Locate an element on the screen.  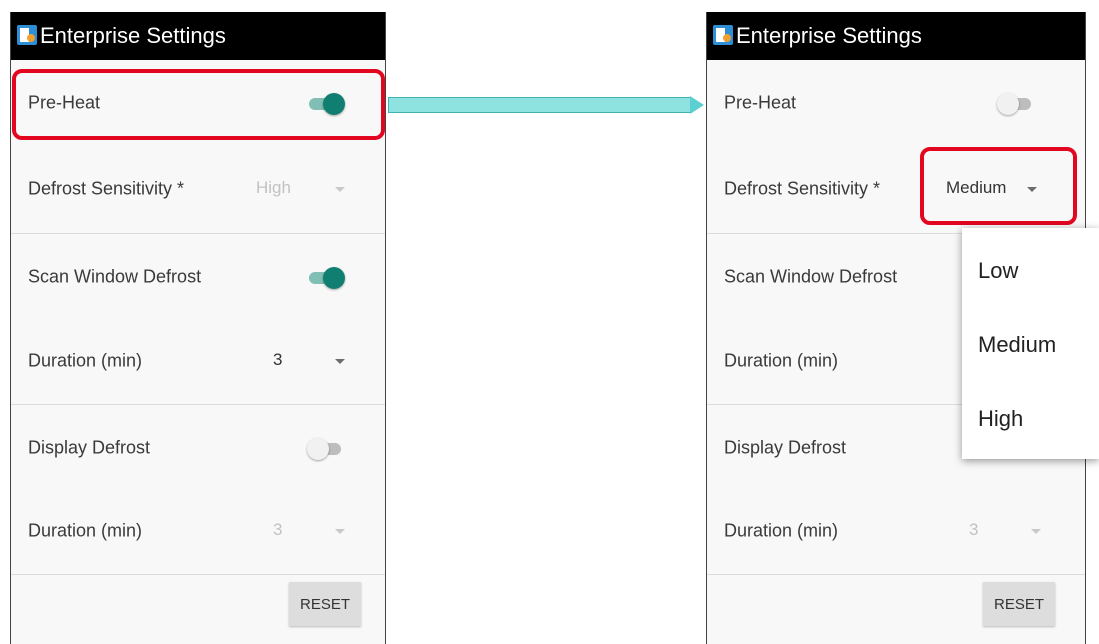
scan-window-defrost-row: Scan Window Defrost is located at coordinates (198, 277).